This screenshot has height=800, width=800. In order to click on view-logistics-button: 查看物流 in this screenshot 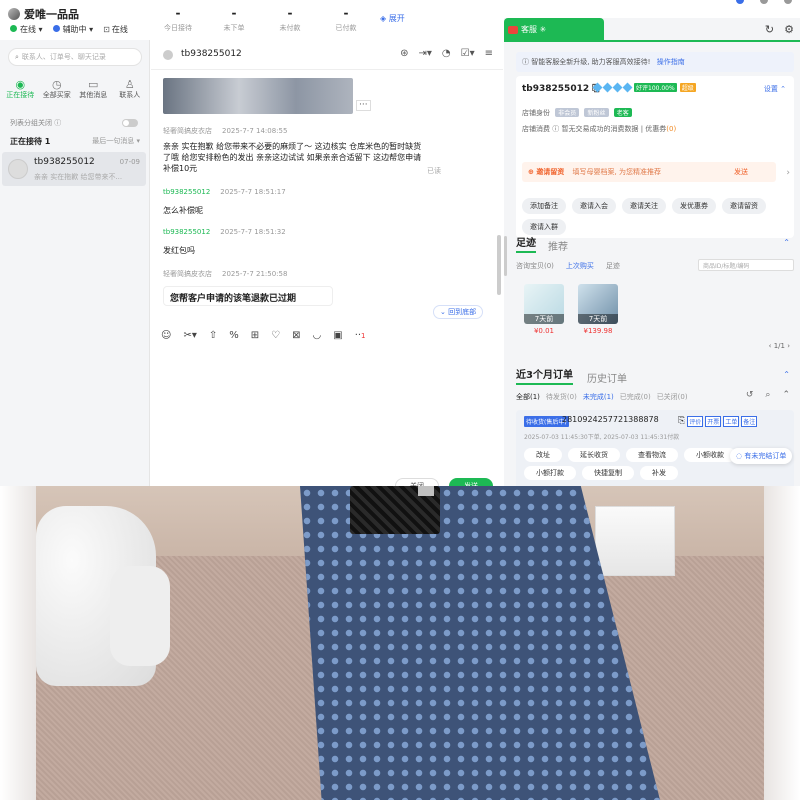, I will do `click(652, 455)`.